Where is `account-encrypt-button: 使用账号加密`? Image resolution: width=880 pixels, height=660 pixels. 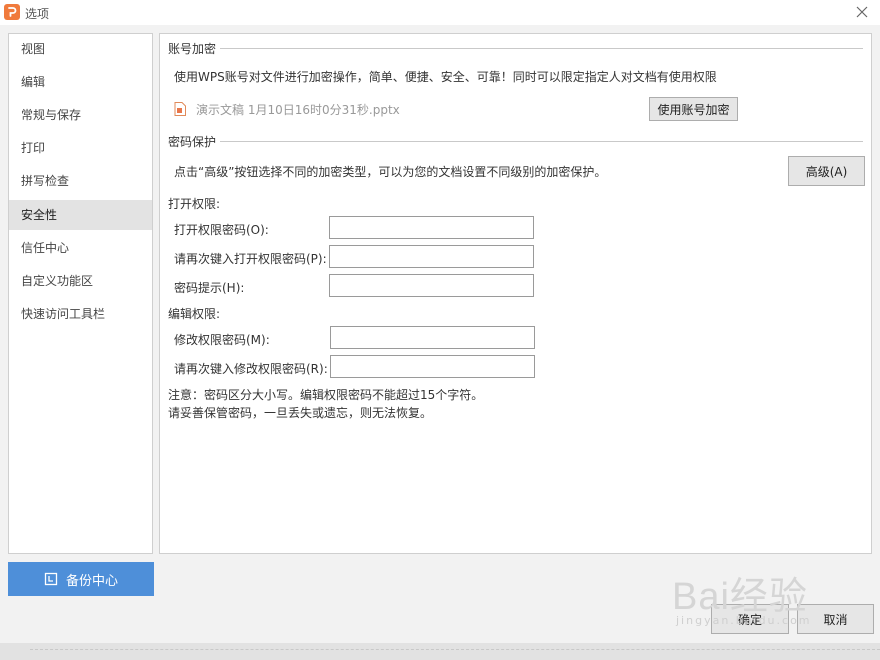
account-encrypt-button: 使用账号加密 is located at coordinates (693, 109).